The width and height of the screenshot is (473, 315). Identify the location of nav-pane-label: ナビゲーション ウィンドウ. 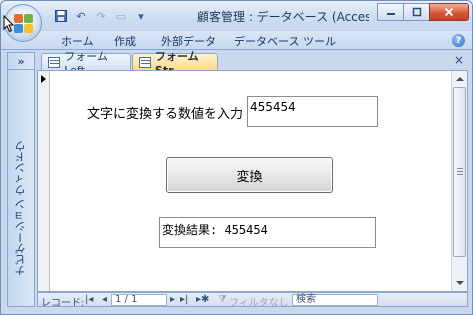
(21, 208).